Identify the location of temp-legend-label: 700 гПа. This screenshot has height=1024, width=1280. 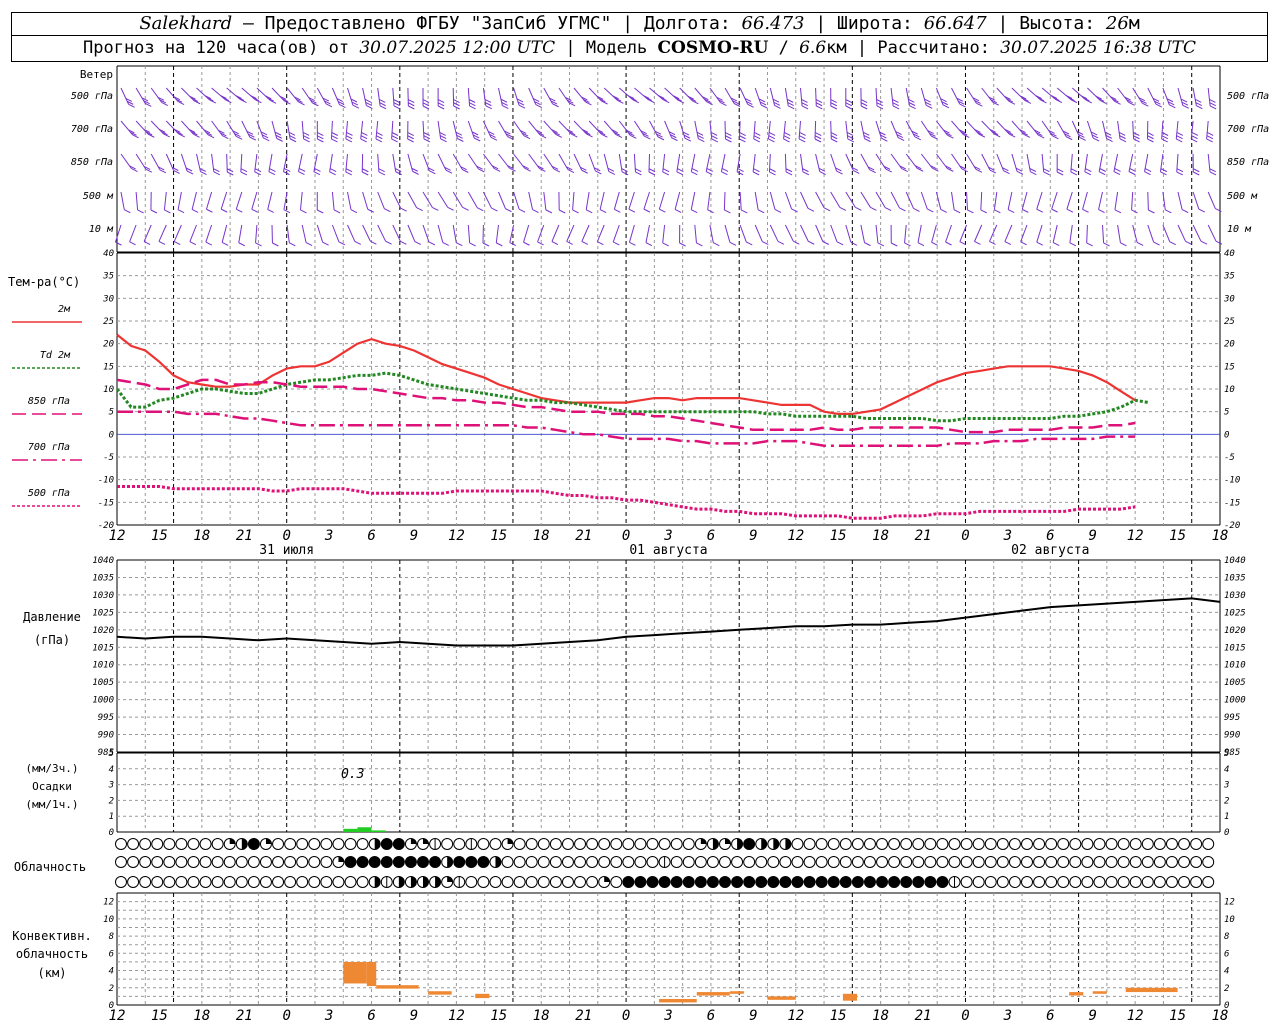
(49, 447).